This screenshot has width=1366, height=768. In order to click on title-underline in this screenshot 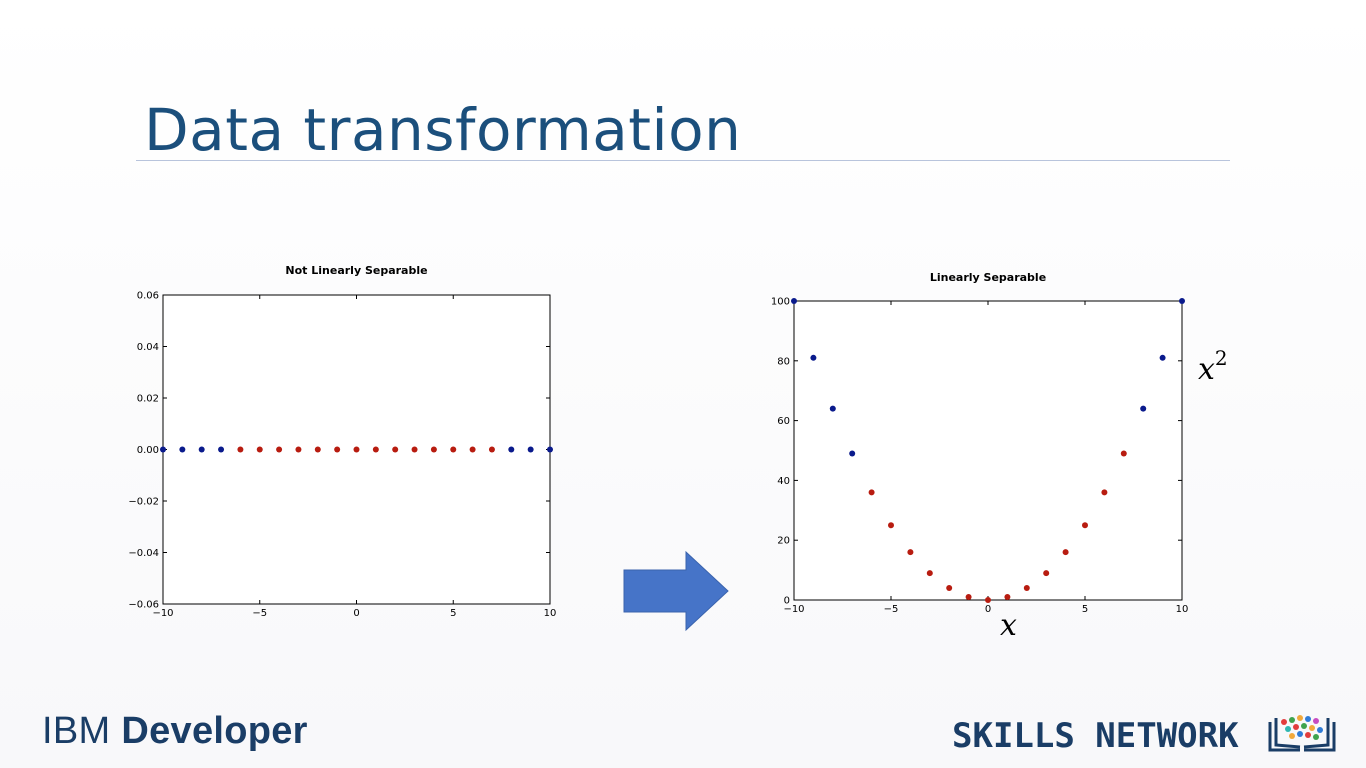, I will do `click(683, 160)`.